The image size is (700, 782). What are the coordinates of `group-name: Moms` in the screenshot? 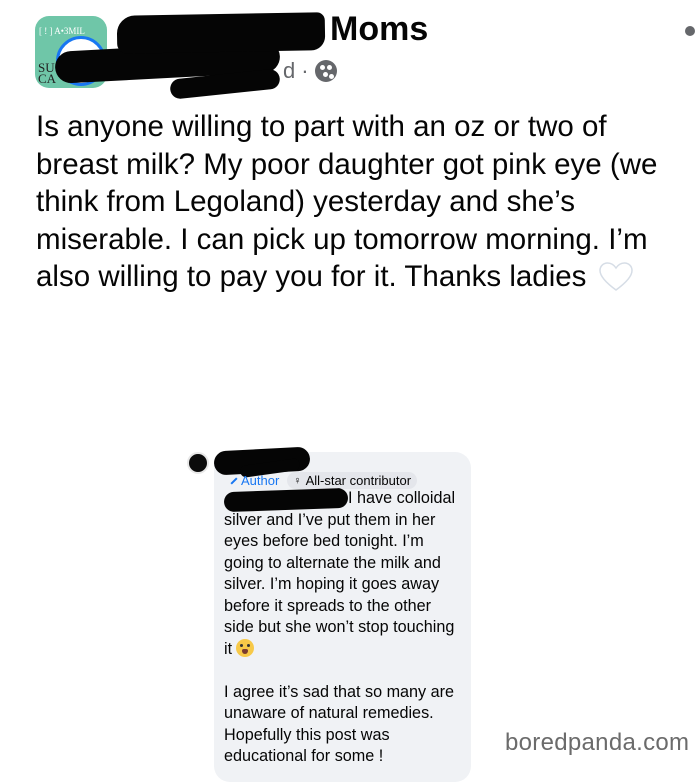 It's located at (379, 29).